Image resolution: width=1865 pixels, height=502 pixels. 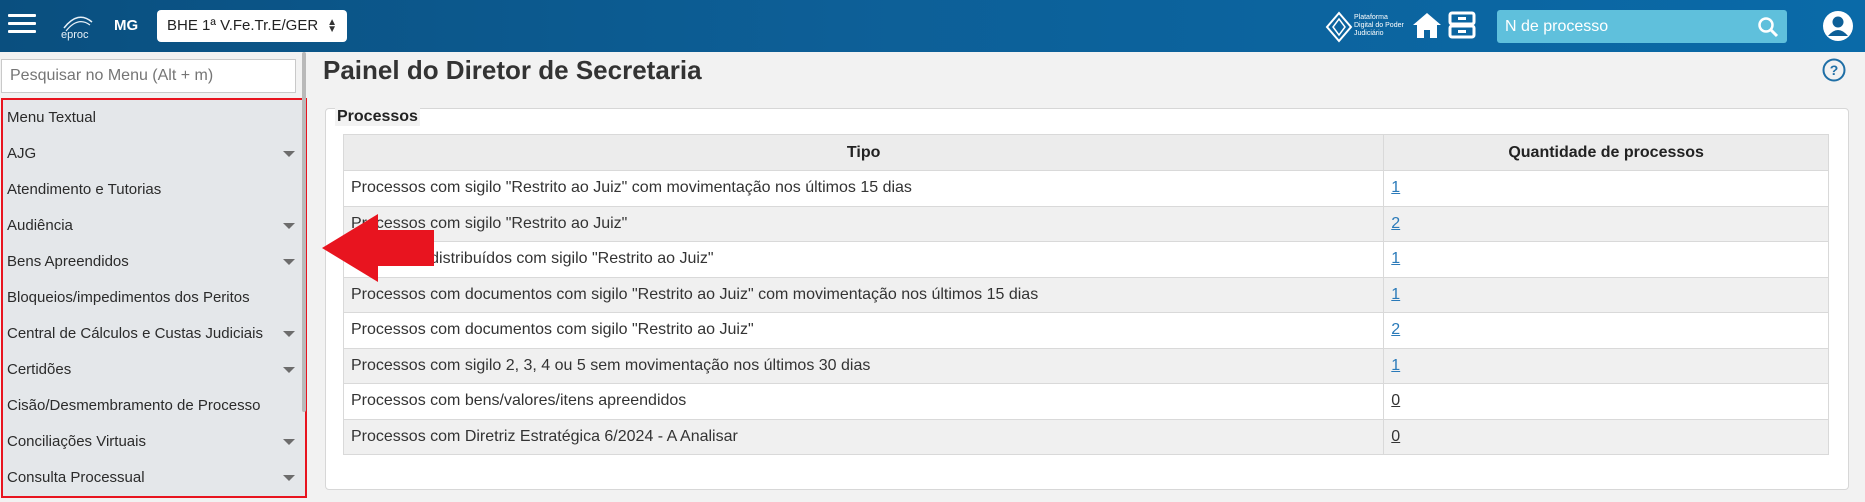 What do you see at coordinates (378, 248) in the screenshot?
I see `red-arrow-annotation` at bounding box center [378, 248].